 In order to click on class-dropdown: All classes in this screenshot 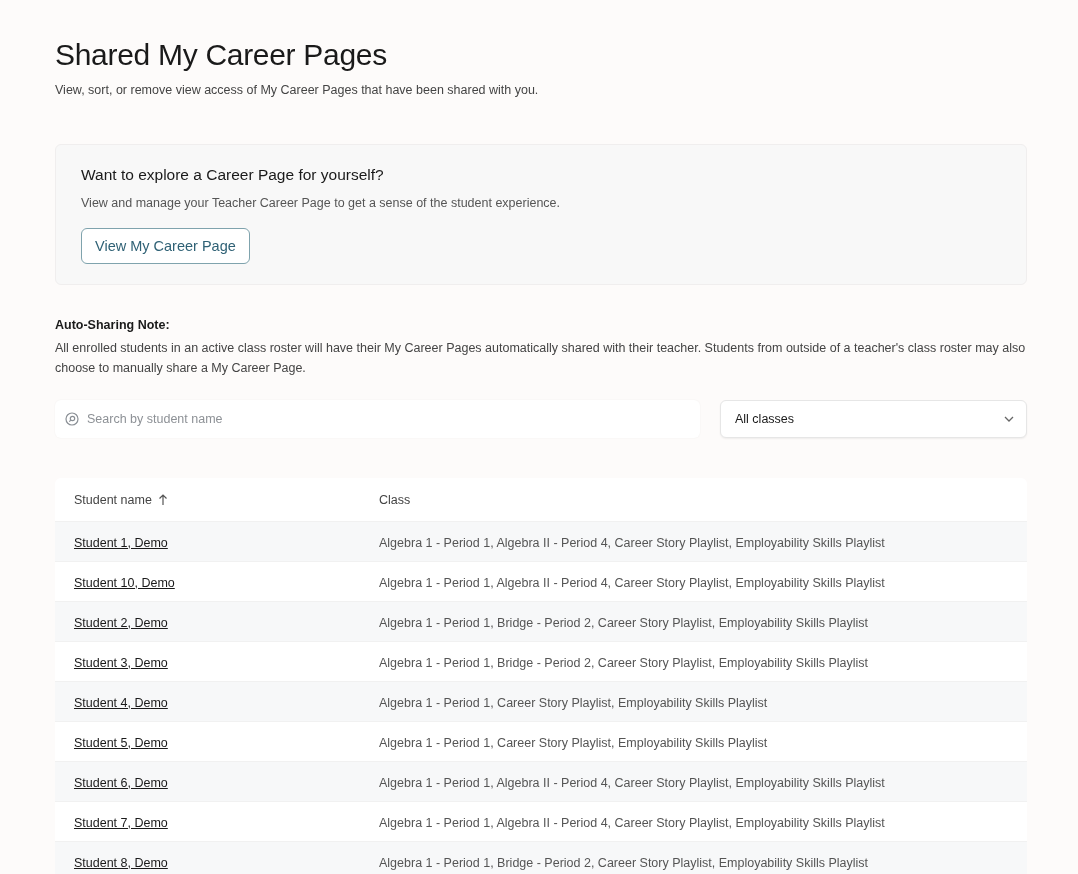, I will do `click(873, 419)`.